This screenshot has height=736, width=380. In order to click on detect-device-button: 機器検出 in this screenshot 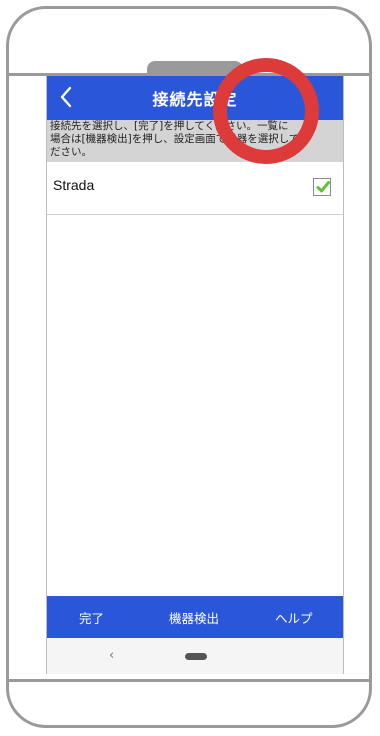, I will do `click(194, 617)`.